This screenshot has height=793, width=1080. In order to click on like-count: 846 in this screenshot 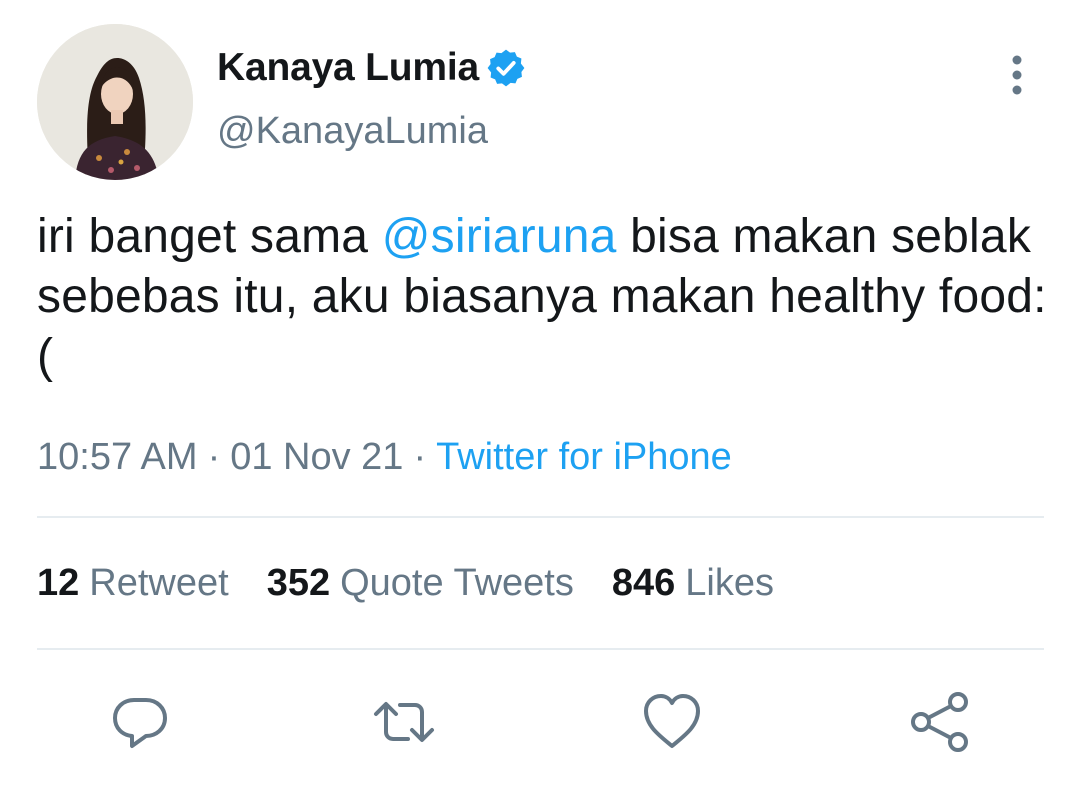, I will do `click(643, 583)`.